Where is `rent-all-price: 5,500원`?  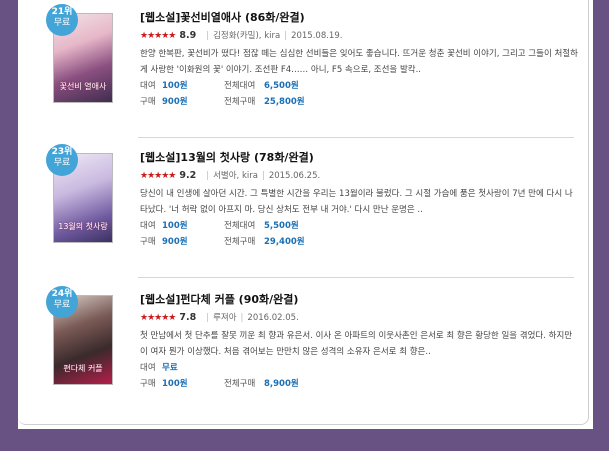
rent-all-price: 5,500원 is located at coordinates (281, 226).